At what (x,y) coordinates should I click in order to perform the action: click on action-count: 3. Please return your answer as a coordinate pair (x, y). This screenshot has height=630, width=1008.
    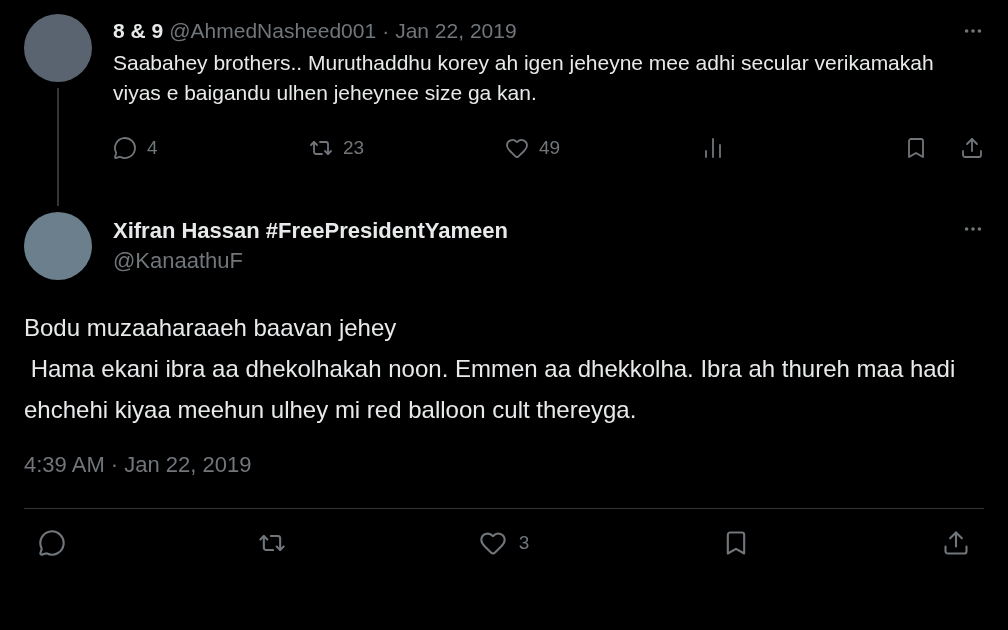
    Looking at the image, I should click on (524, 543).